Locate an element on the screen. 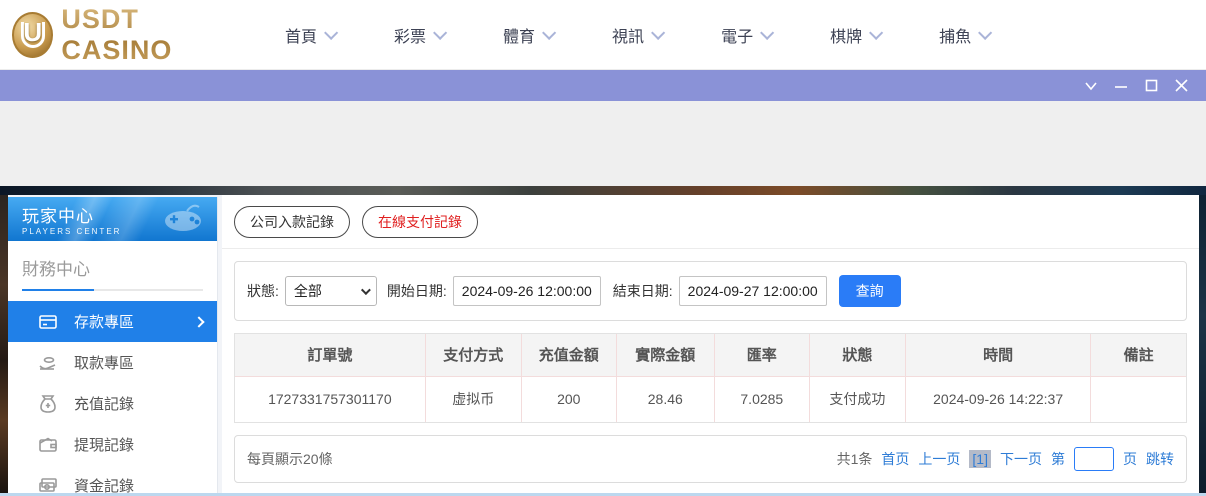 The width and height of the screenshot is (1206, 496). page-size-text: 每頁顯示20條 is located at coordinates (290, 459).